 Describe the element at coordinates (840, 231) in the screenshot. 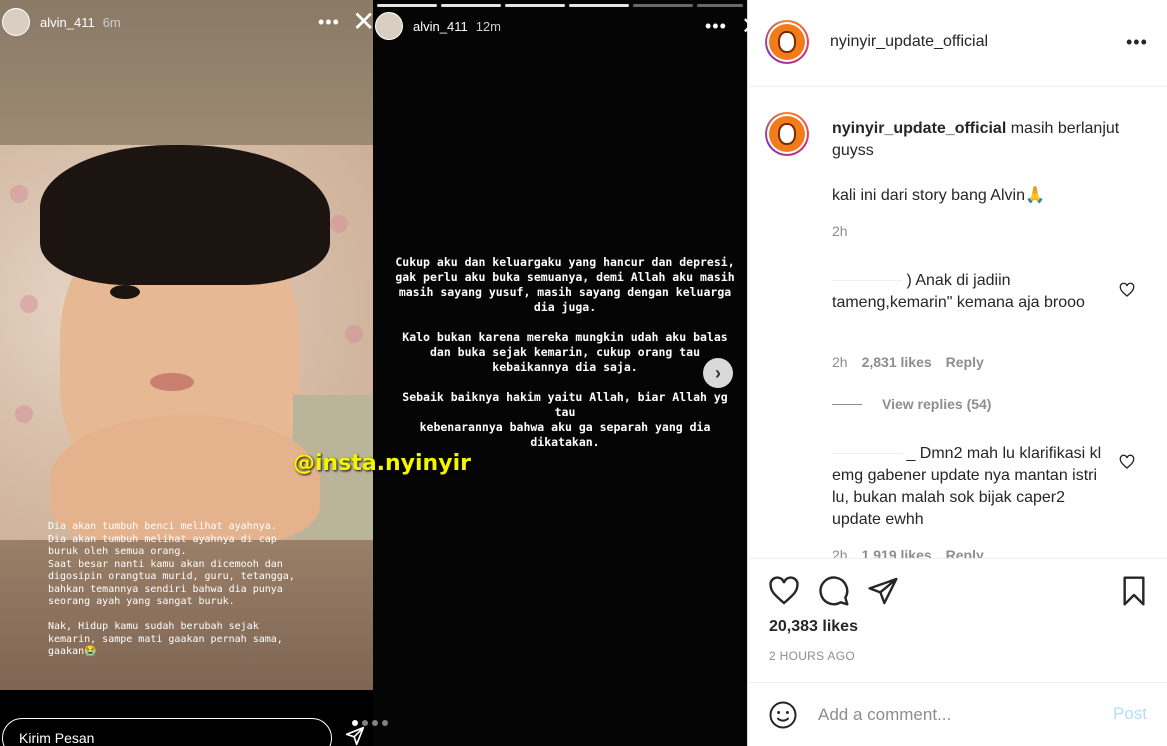

I see `caption-time: 2h` at that location.